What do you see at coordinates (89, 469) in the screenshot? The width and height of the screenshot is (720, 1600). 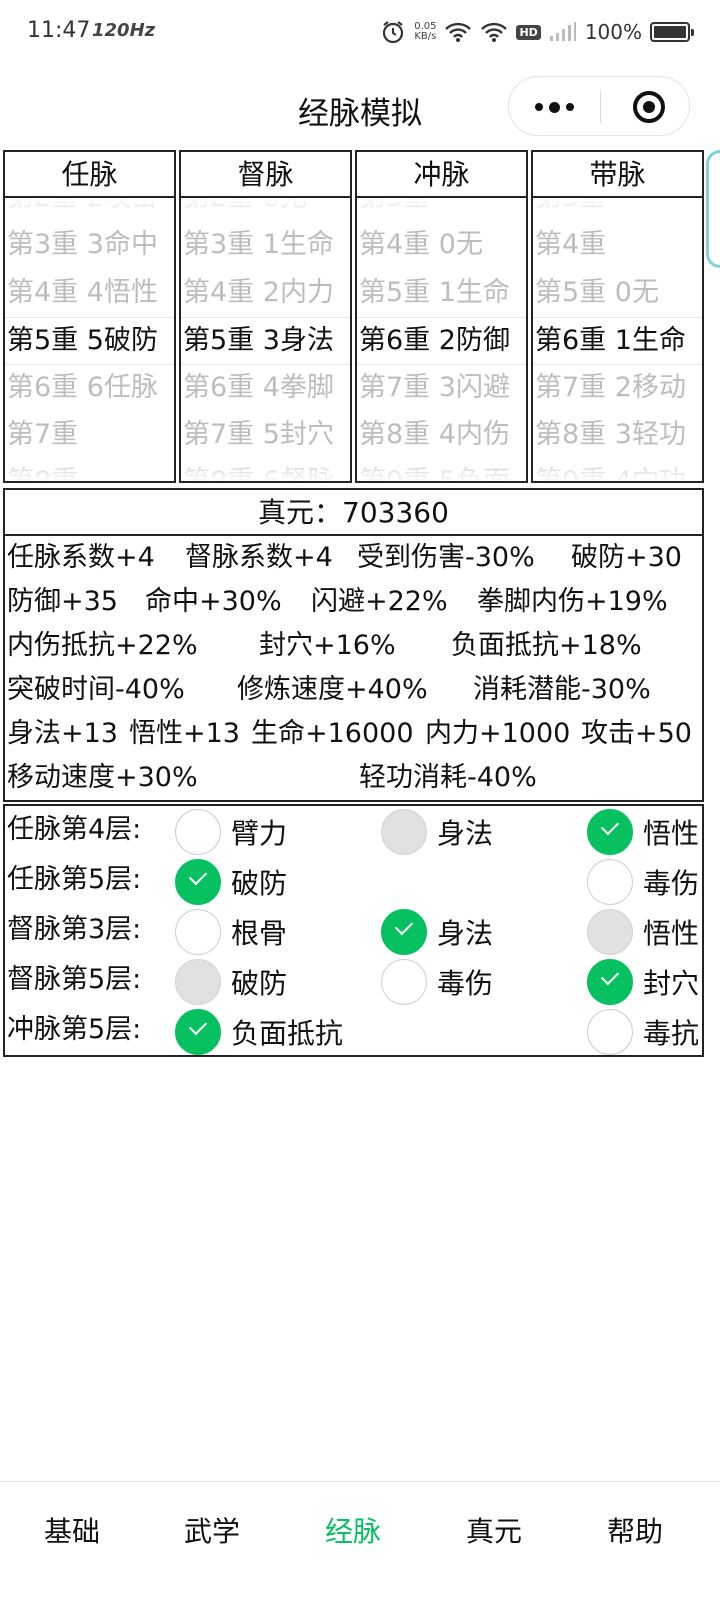 I see `picker-option: 第8重` at bounding box center [89, 469].